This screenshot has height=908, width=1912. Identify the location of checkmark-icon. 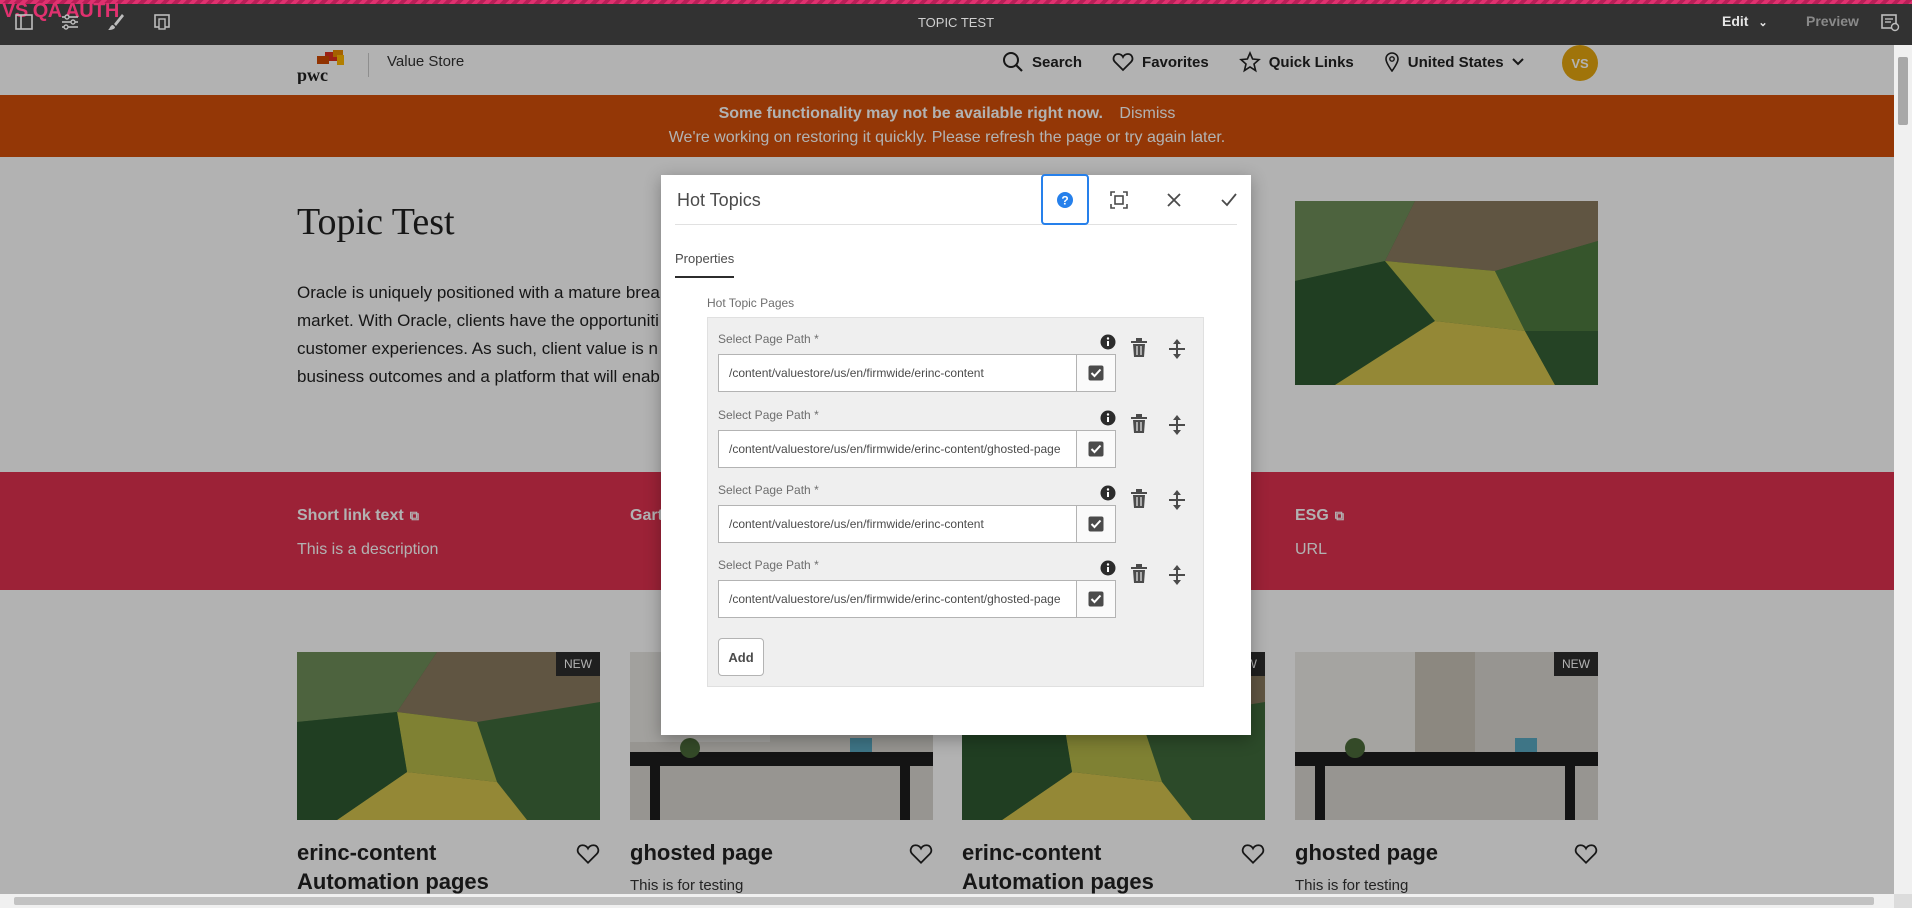
(1229, 200).